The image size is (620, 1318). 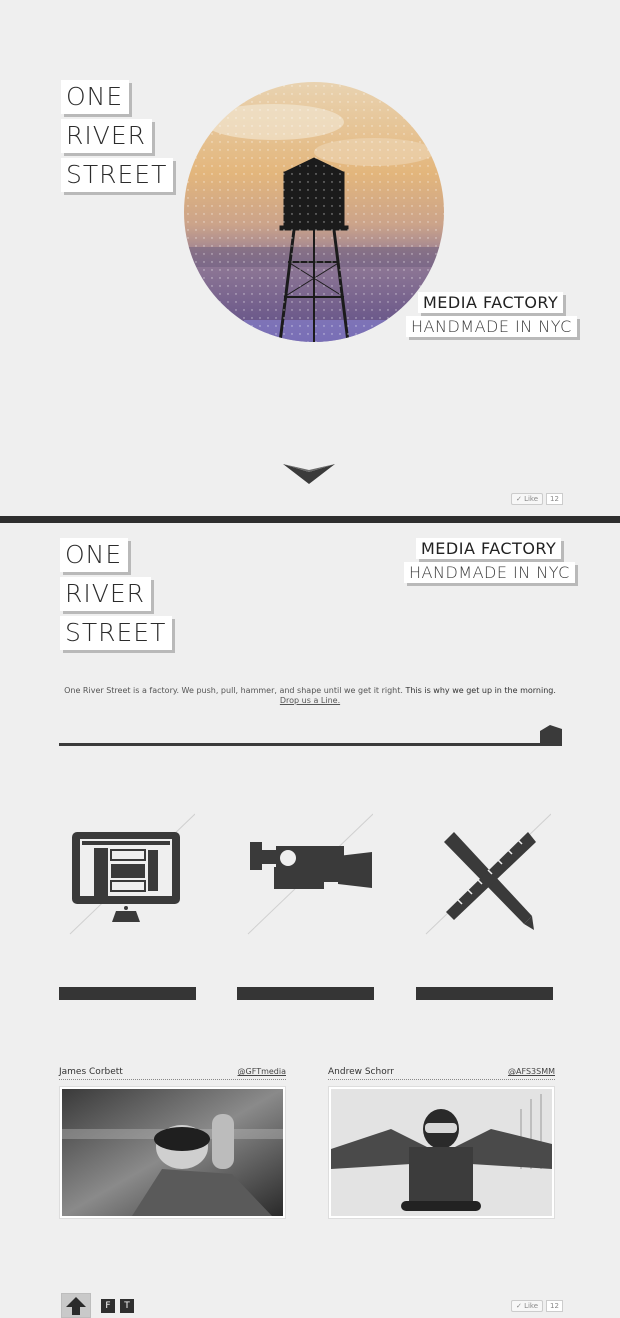 I want to click on twitter-handle-link: @AFS3SMM, so click(x=531, y=1071).